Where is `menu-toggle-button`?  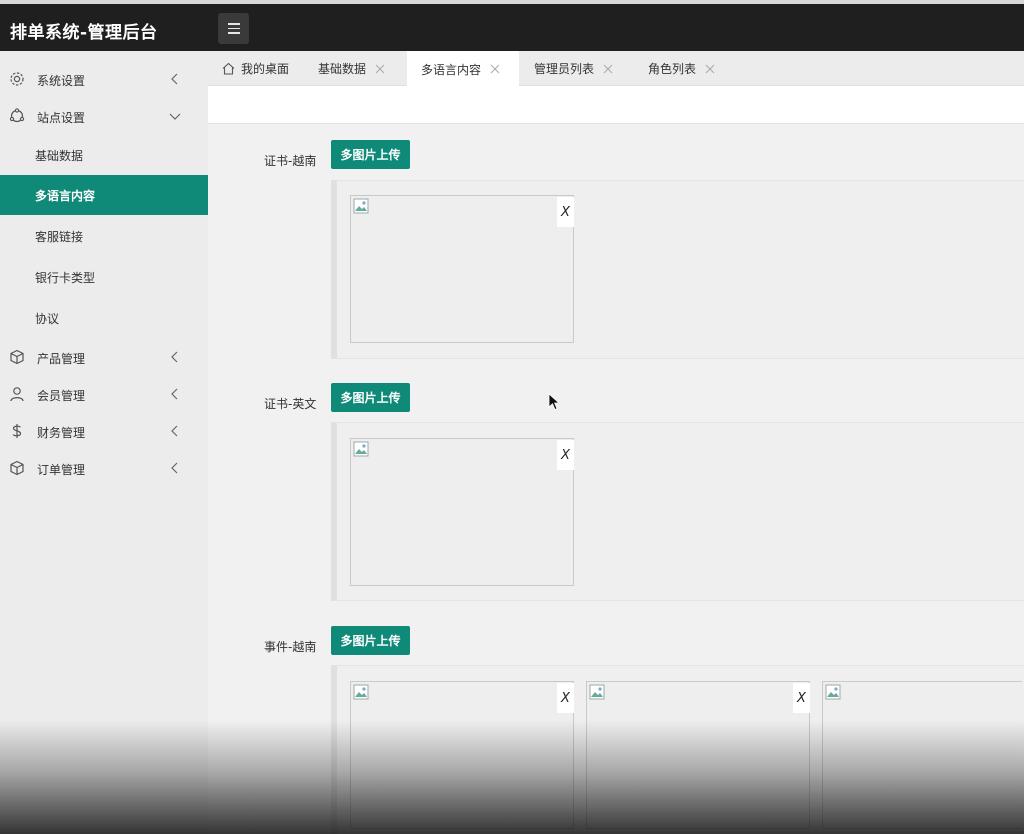 menu-toggle-button is located at coordinates (233, 28).